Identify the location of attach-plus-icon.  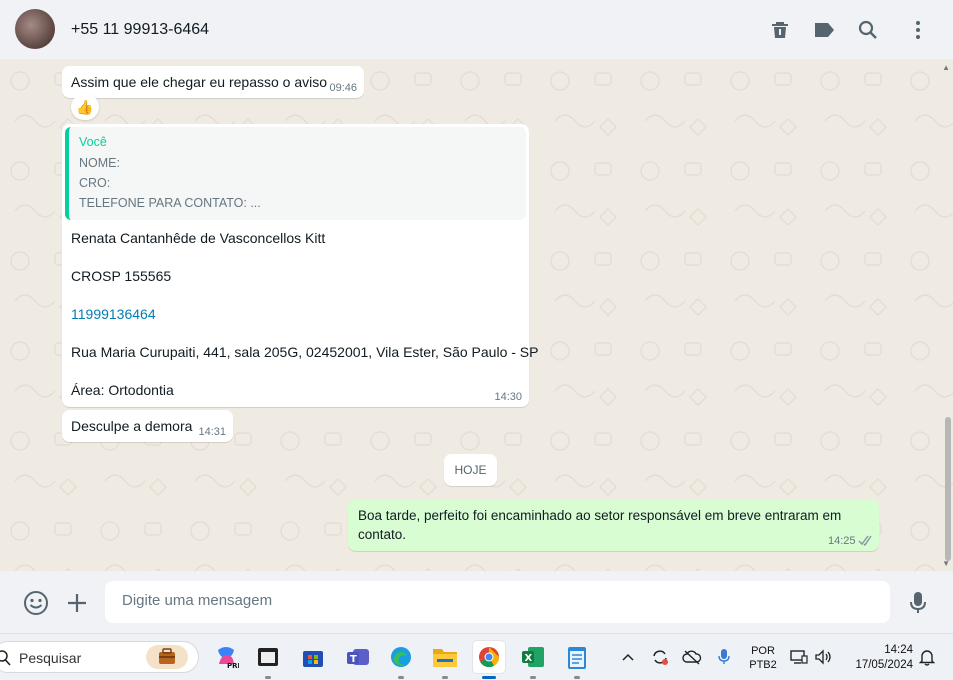
(77, 603).